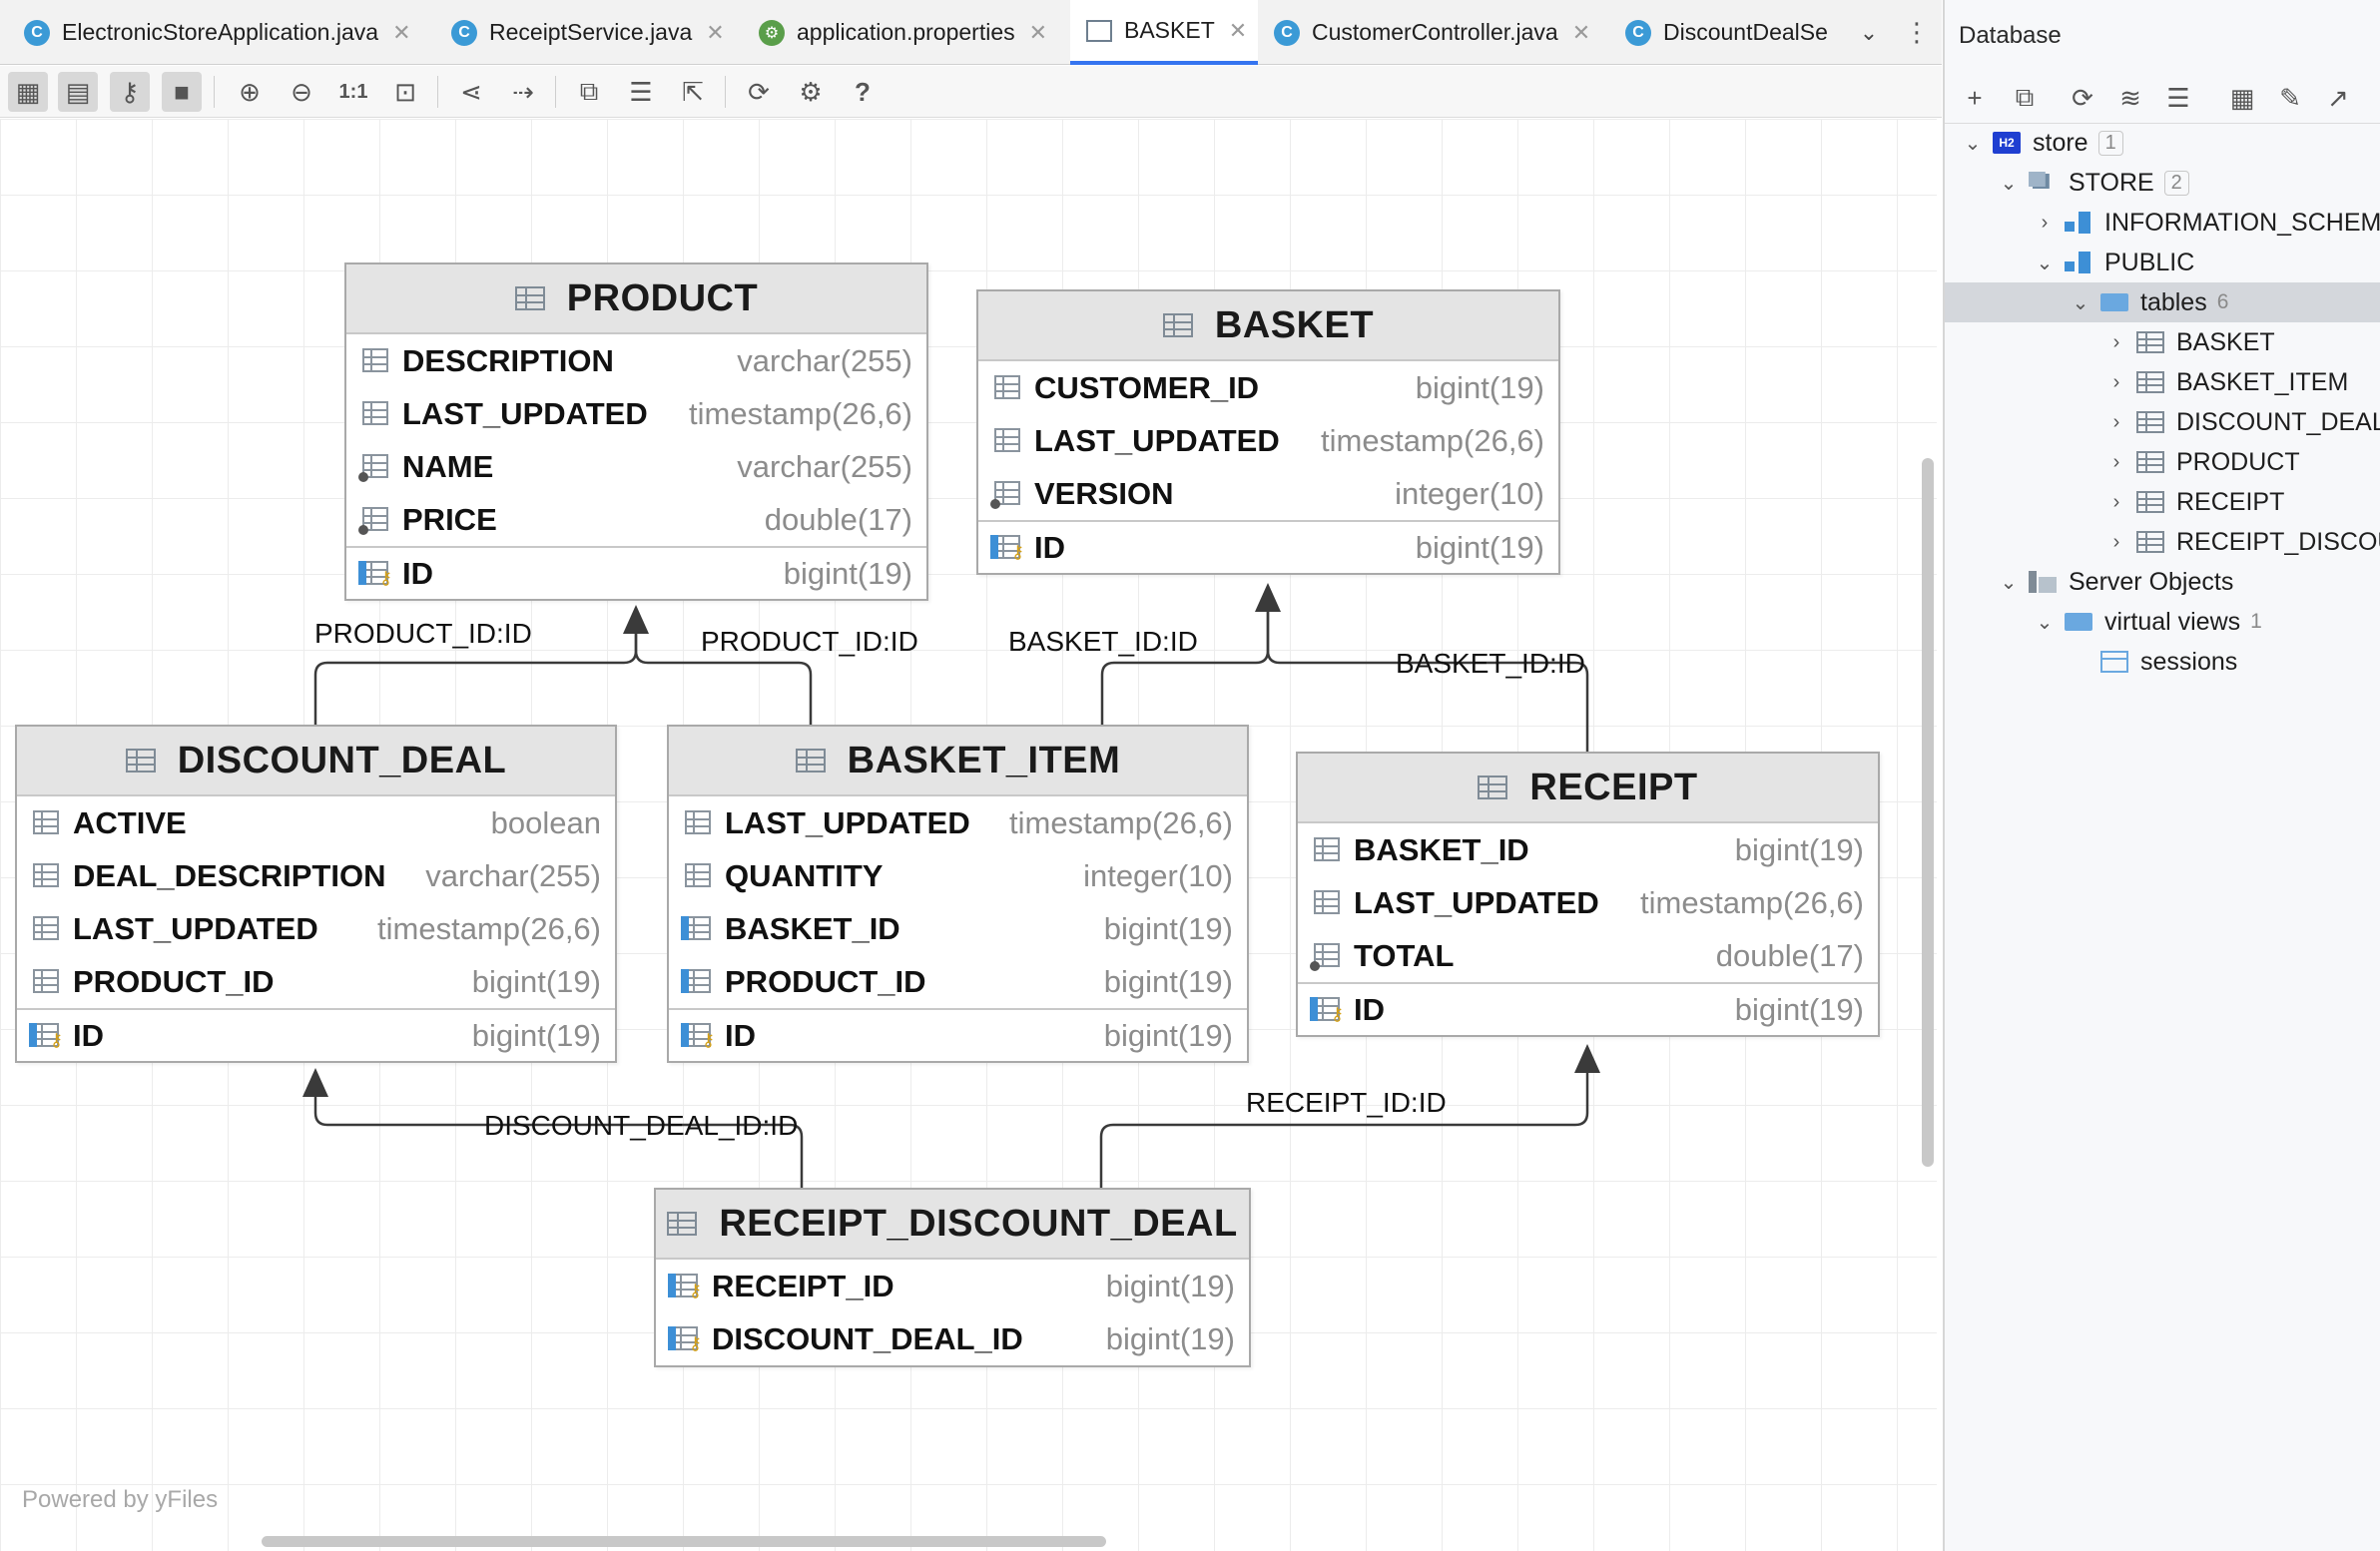 The image size is (2380, 1551). What do you see at coordinates (2178, 98) in the screenshot?
I see `data-source-icon: ☰` at bounding box center [2178, 98].